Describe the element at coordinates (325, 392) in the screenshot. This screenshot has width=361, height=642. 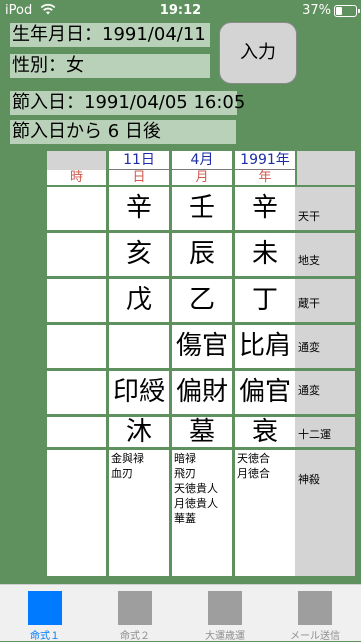
I see `tsuhen2-label: 通変` at that location.